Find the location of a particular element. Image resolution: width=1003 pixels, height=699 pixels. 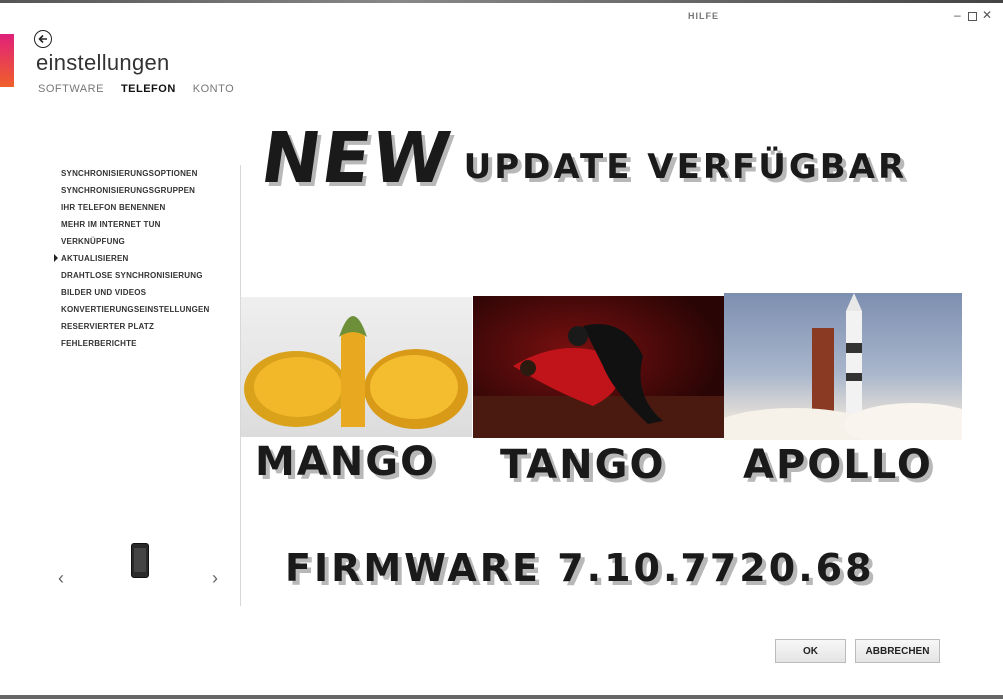

nav-item-wireless-sync: DRAHTLOSE SYNCHRONISIERUNG is located at coordinates (135, 278).